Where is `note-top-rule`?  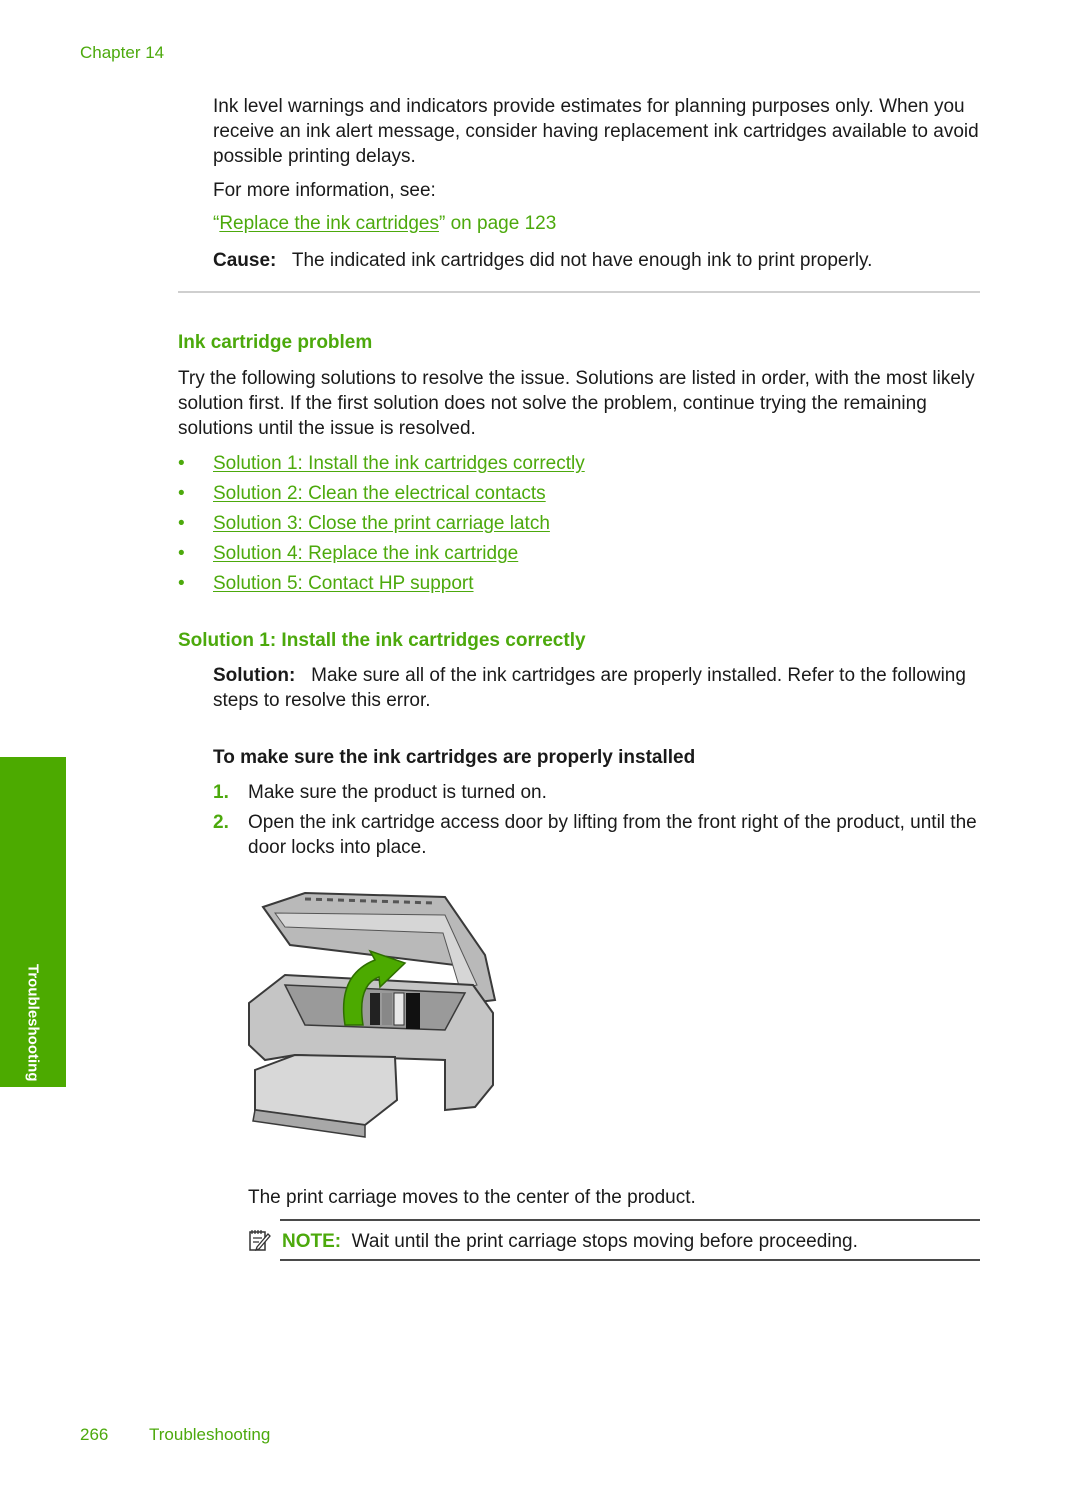
note-top-rule is located at coordinates (630, 1220).